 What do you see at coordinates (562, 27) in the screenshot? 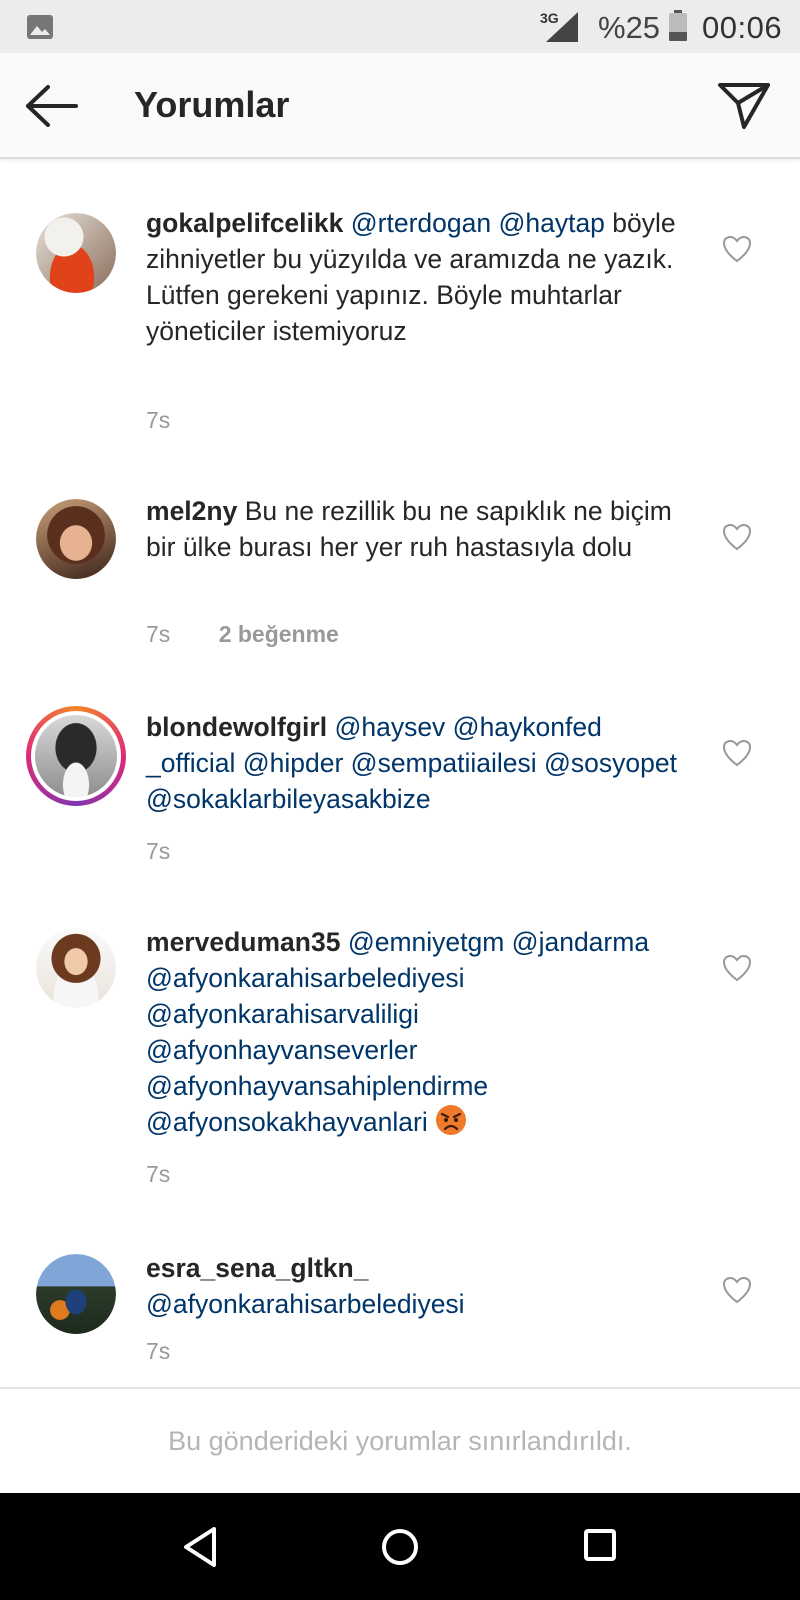
I see `signal-icon` at bounding box center [562, 27].